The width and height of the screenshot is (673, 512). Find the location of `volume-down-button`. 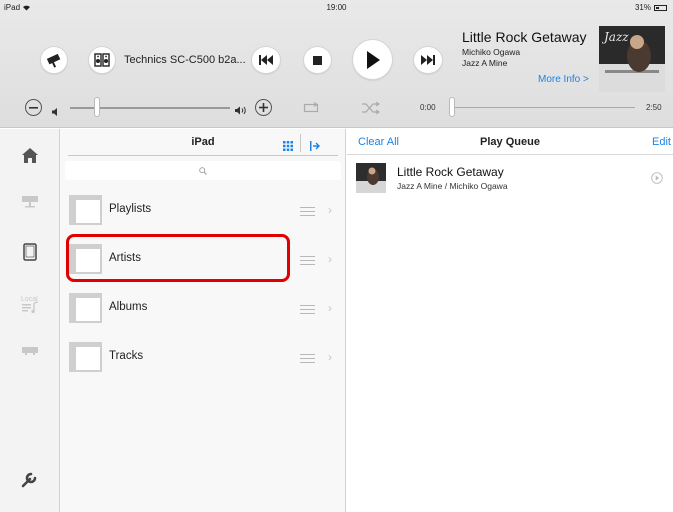

volume-down-button is located at coordinates (33, 107).